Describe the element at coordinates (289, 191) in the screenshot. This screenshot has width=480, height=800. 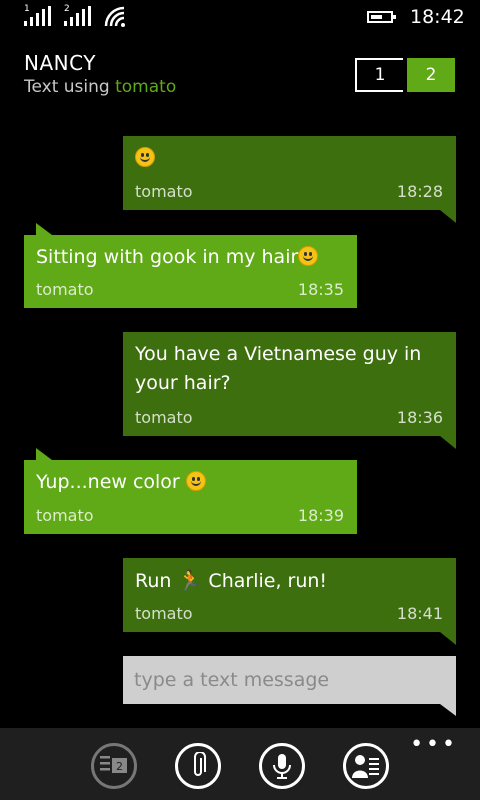
I see `message-meta: tomato 18:28` at that location.